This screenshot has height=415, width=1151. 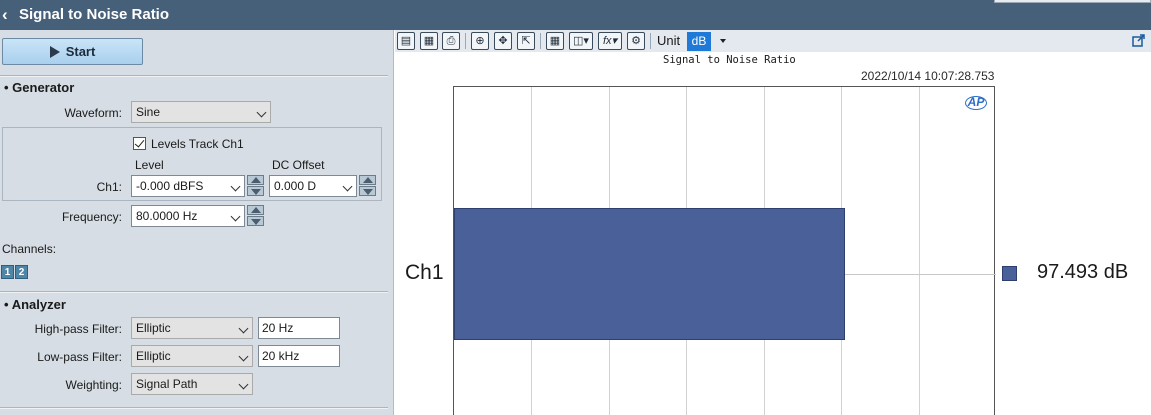 I want to click on weighting-label: Weighting:, so click(x=93, y=385).